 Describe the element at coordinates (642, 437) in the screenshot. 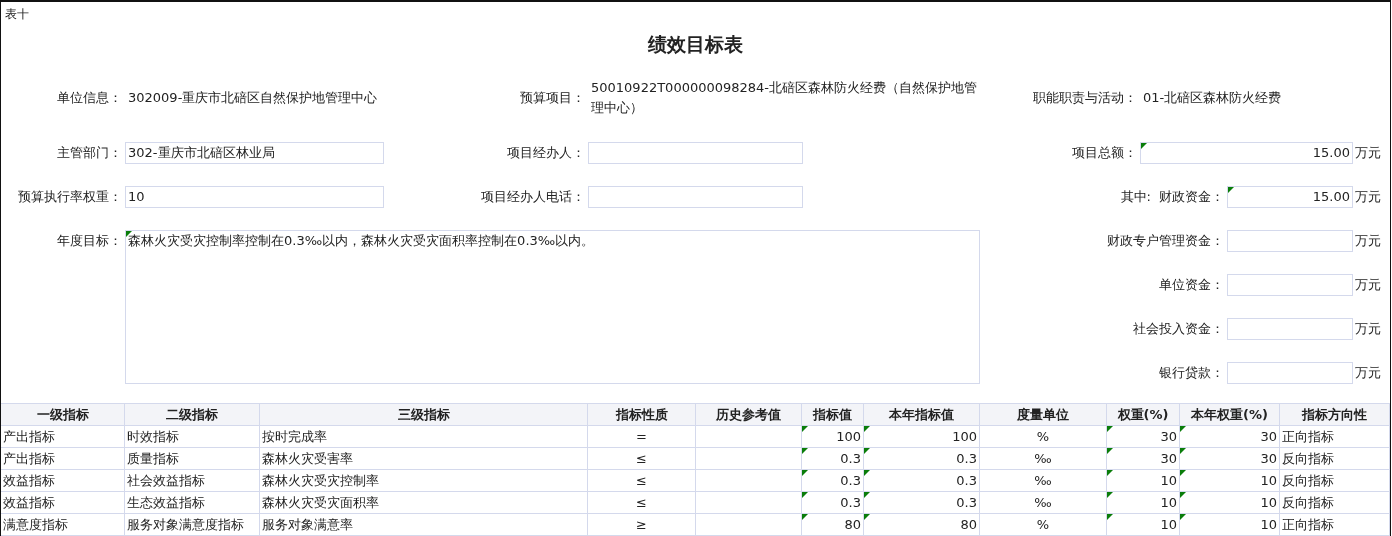

I see `table-cell: =` at that location.